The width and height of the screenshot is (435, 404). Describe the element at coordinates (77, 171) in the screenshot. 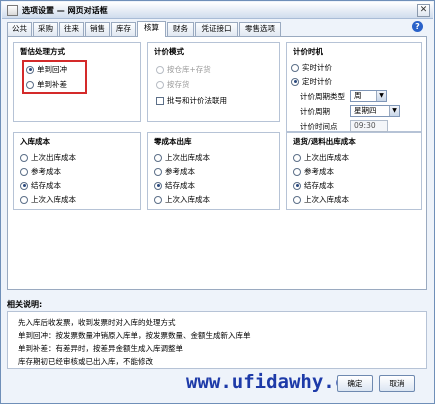

I see `group-inbound-cost: 入库成本 上次出库成本 参考成本 结存成本 上次入库成本` at that location.